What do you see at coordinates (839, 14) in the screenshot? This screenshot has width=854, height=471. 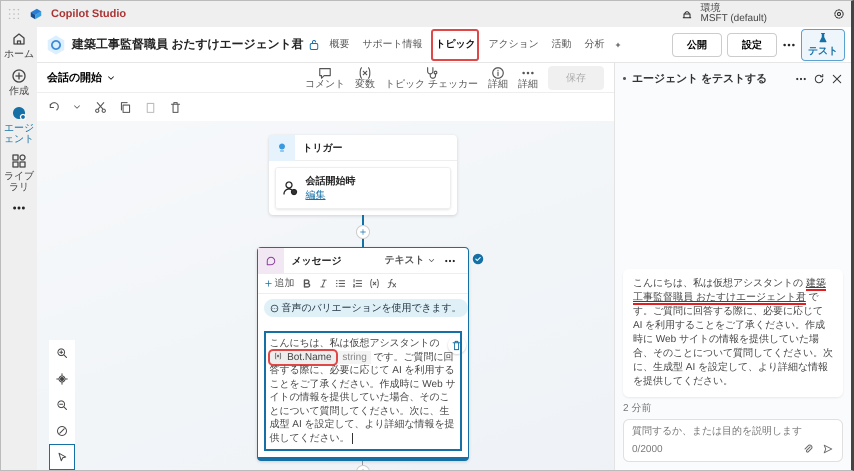 I see `settings-icon` at bounding box center [839, 14].